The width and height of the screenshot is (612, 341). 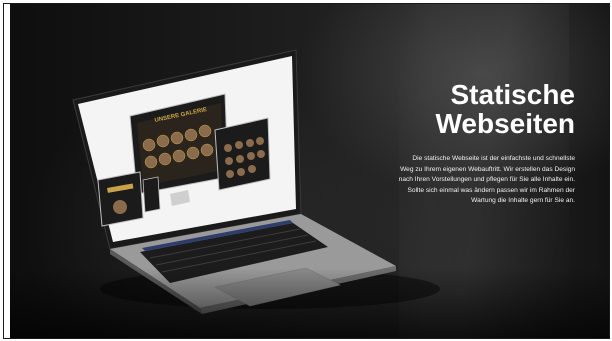 What do you see at coordinates (7, 171) in the screenshot?
I see `left-border-strip` at bounding box center [7, 171].